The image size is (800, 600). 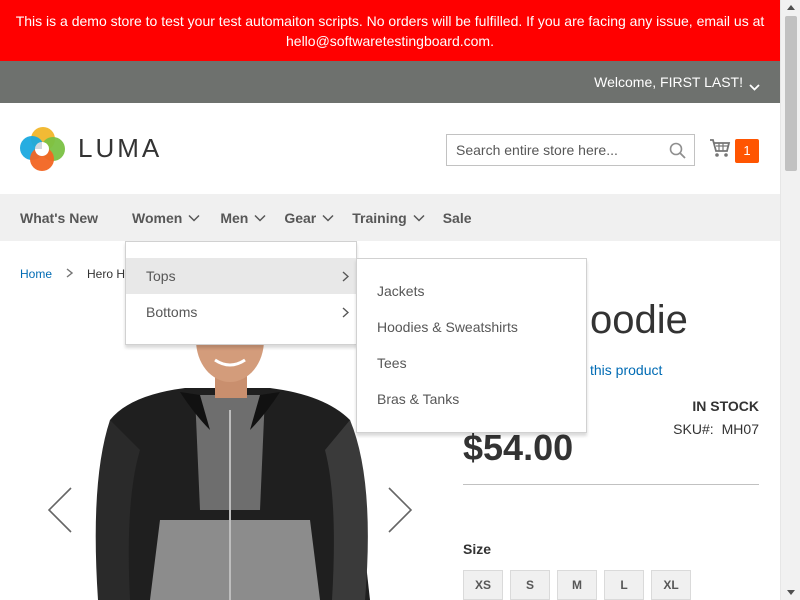 I want to click on nav-item-whats-new: What's New, so click(x=59, y=218).